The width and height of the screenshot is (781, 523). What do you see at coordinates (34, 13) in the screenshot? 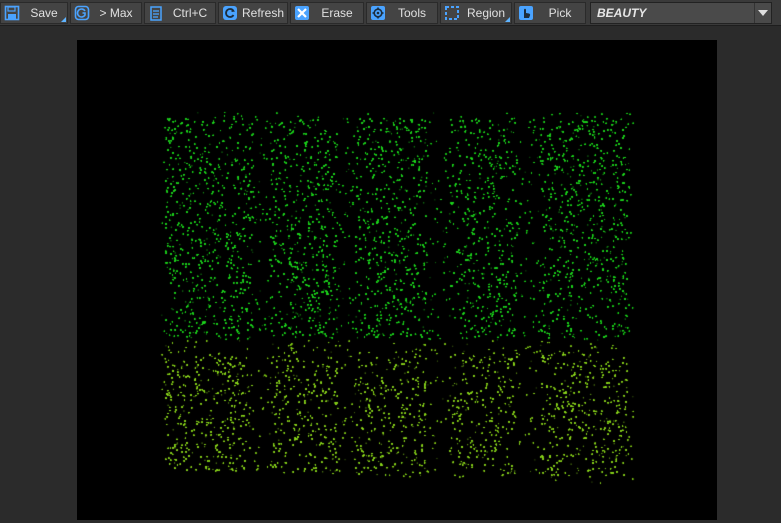
I see `save-button: Save` at bounding box center [34, 13].